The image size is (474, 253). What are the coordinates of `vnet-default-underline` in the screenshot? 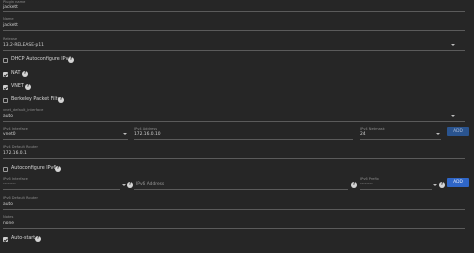 It's located at (234, 121).